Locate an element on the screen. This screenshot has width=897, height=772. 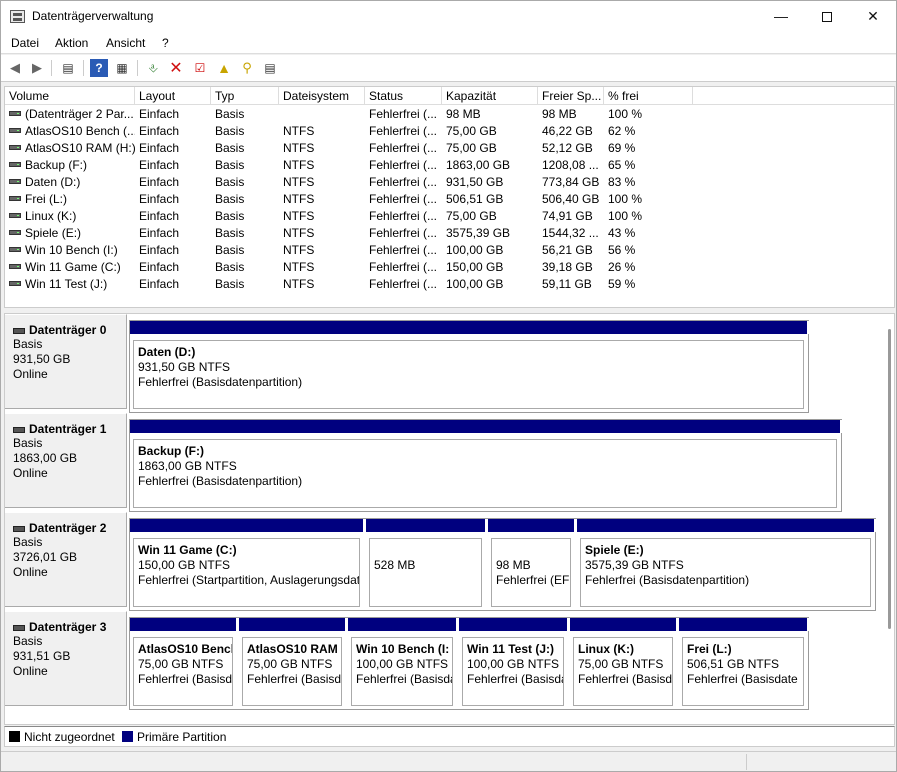
column-volume: Volume is located at coordinates (70, 96).